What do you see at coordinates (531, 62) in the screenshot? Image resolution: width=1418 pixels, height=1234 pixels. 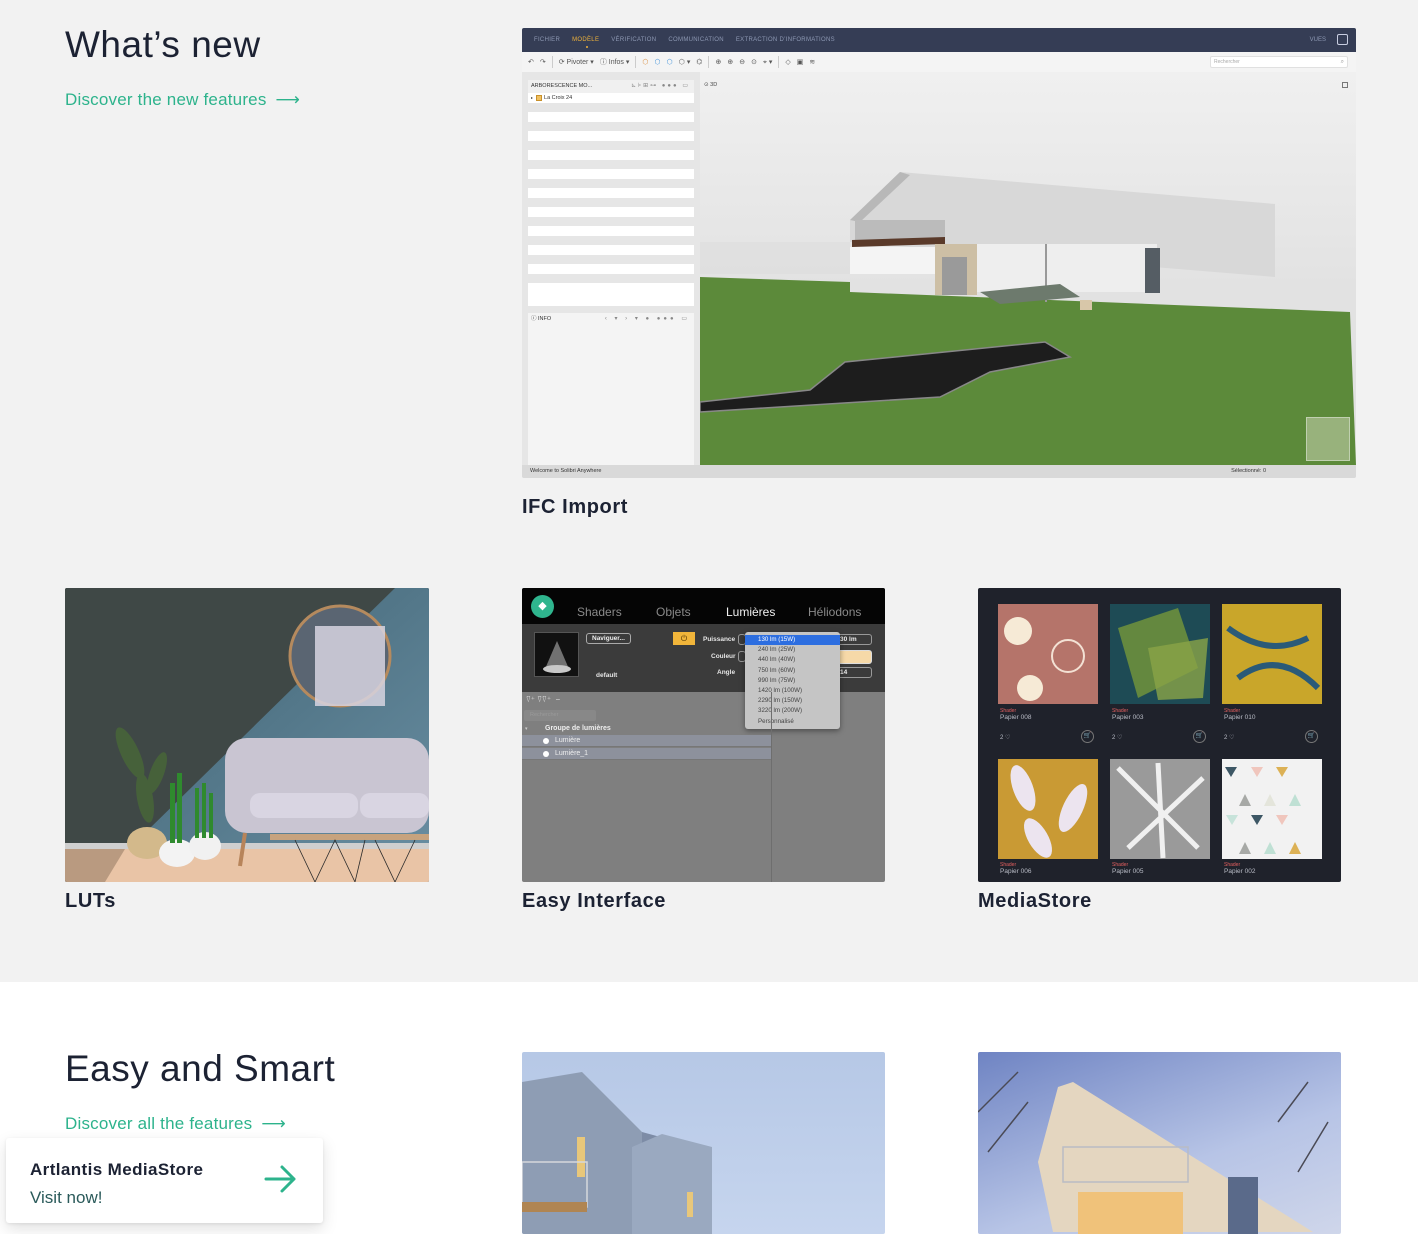 I see `undo-icon: ↶` at bounding box center [531, 62].